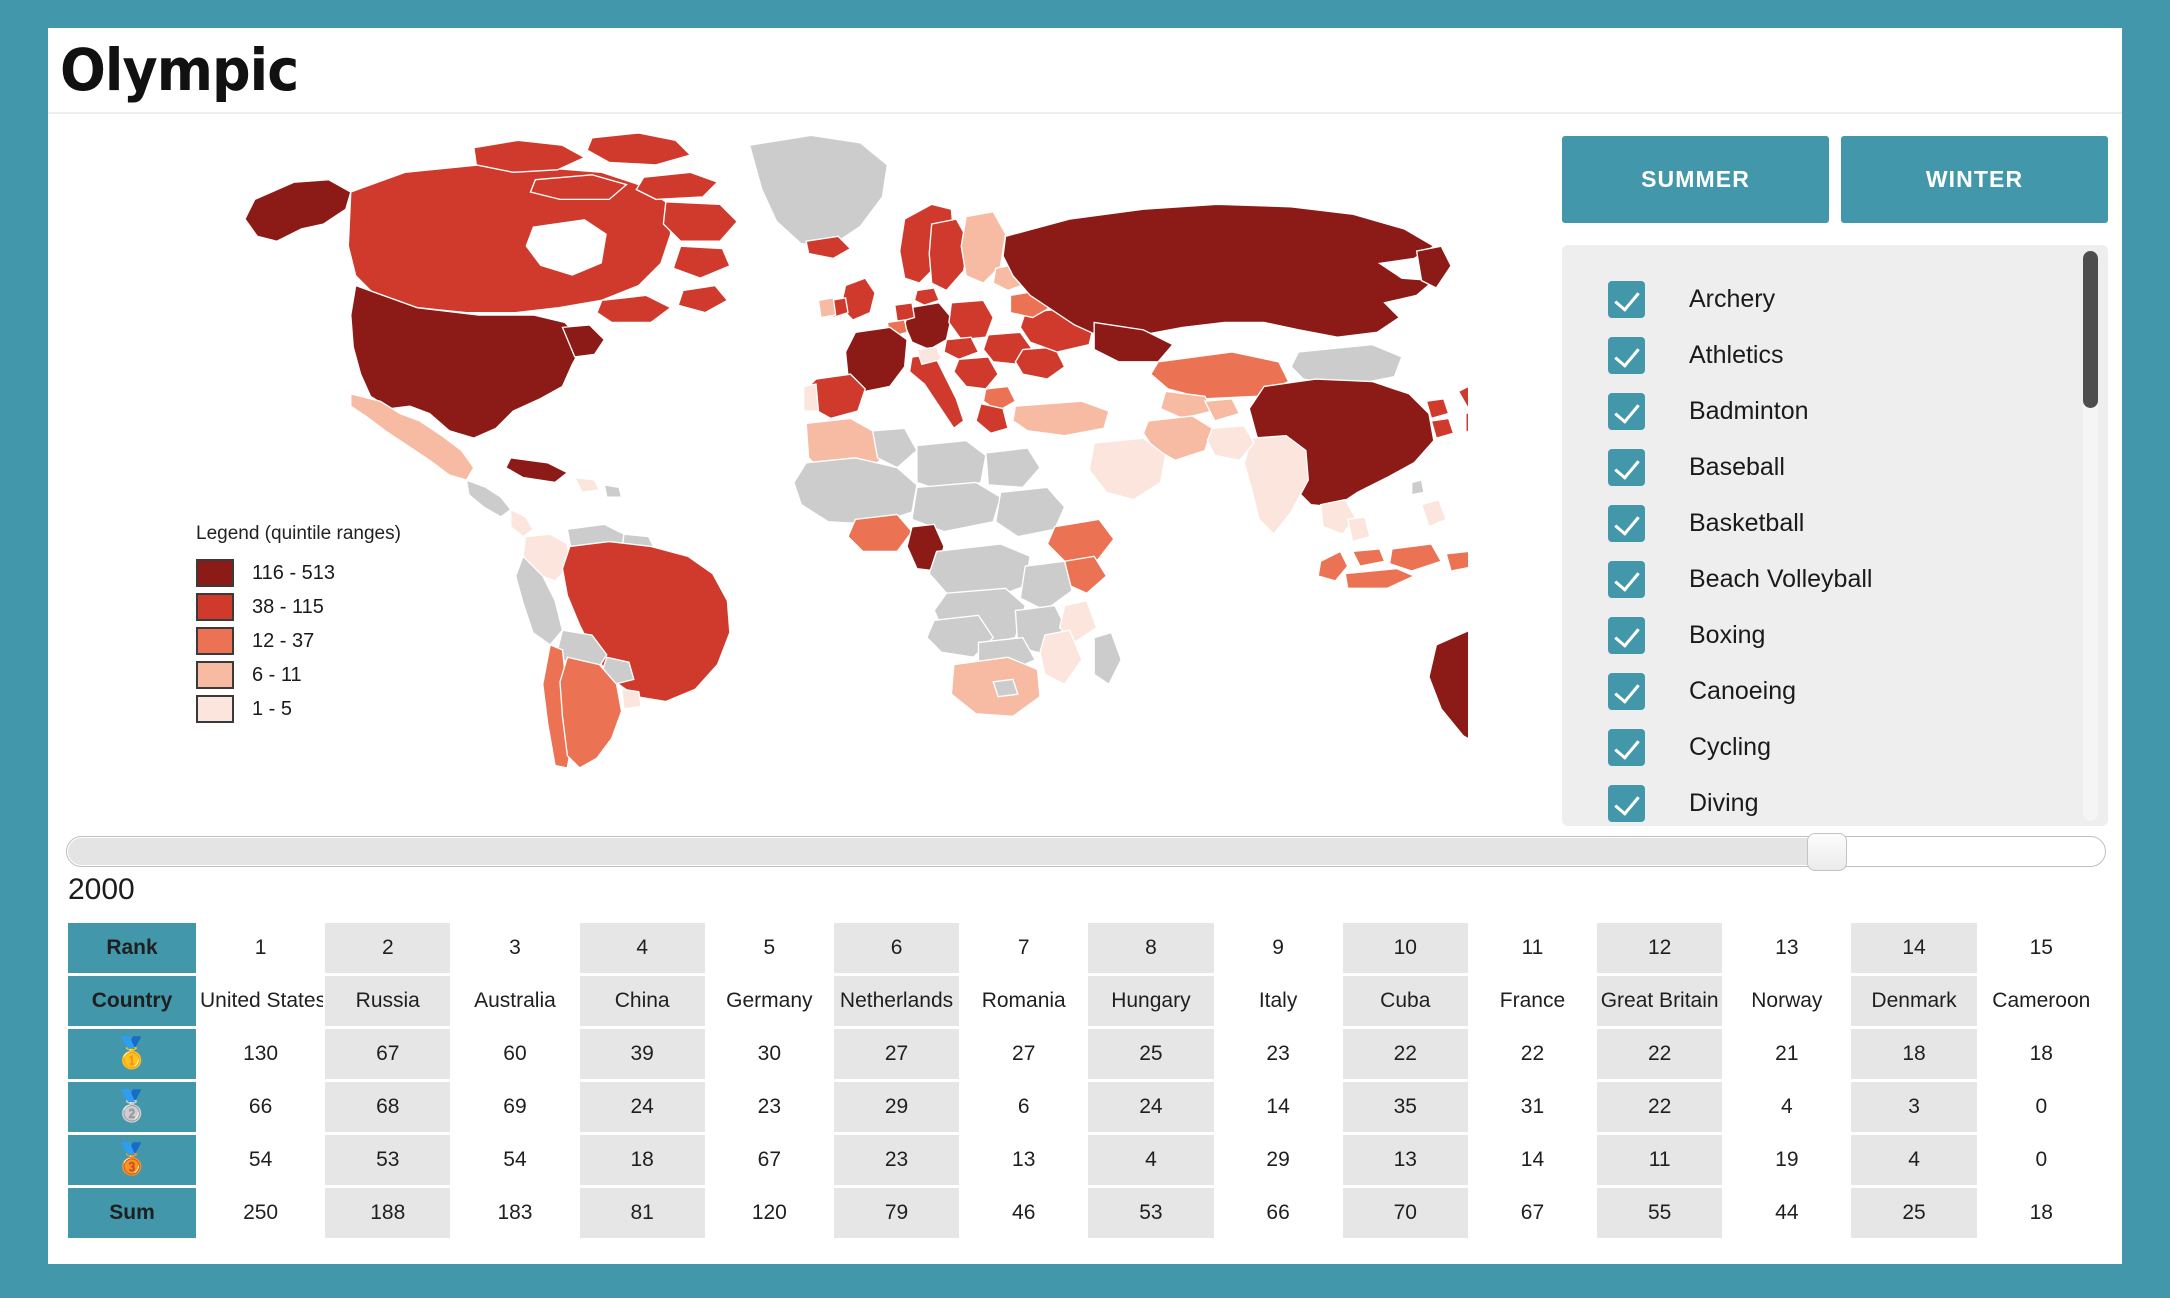  Describe the element at coordinates (896, 1107) in the screenshot. I see `table-cell: 29` at that location.